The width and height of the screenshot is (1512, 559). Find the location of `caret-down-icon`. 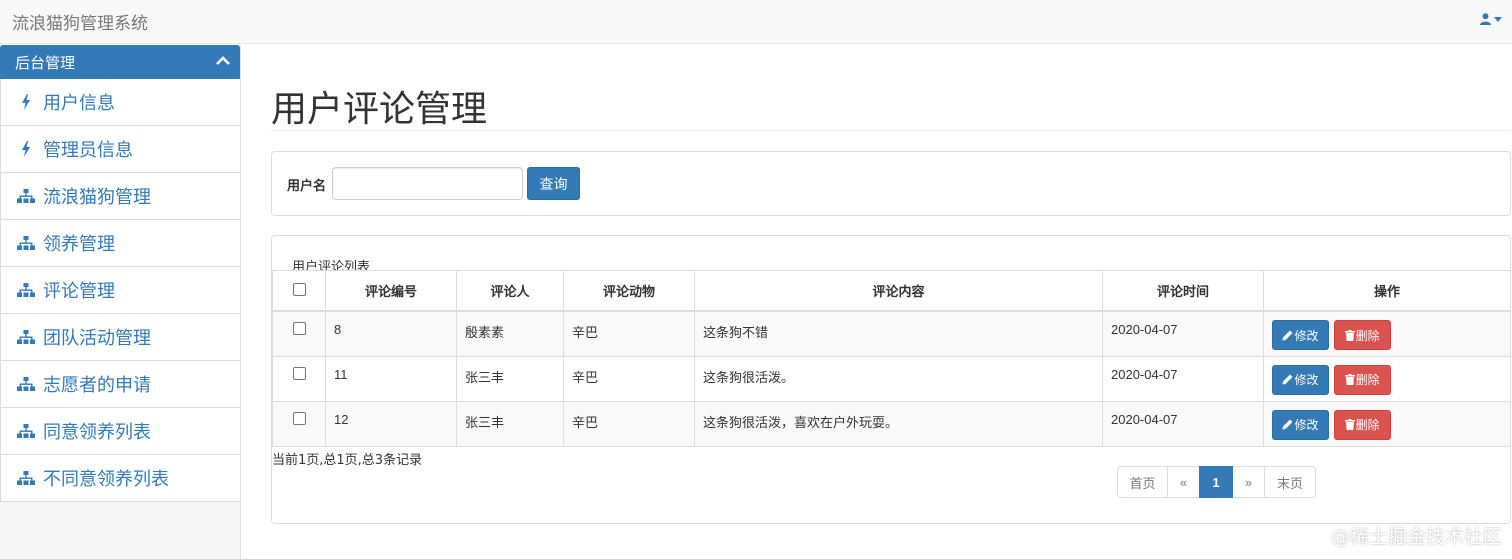

caret-down-icon is located at coordinates (1498, 19).